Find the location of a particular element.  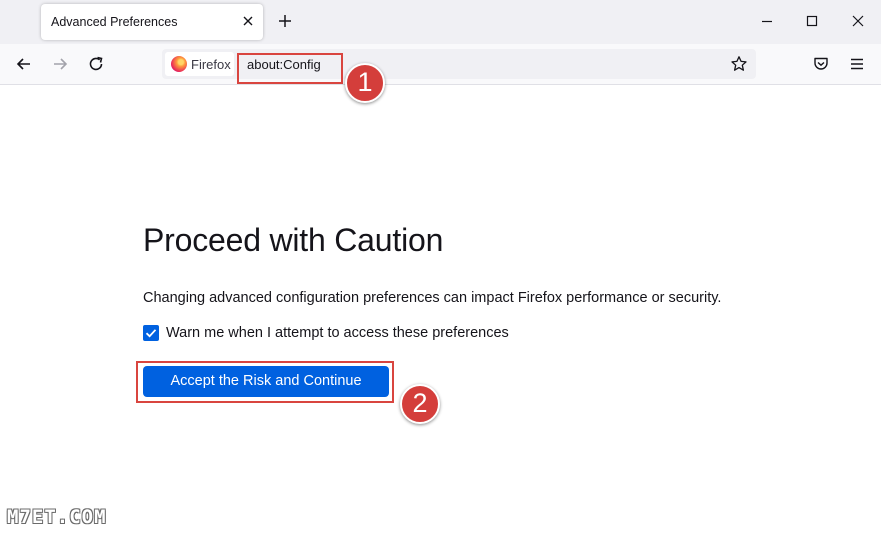

close-window-icon is located at coordinates (858, 21).